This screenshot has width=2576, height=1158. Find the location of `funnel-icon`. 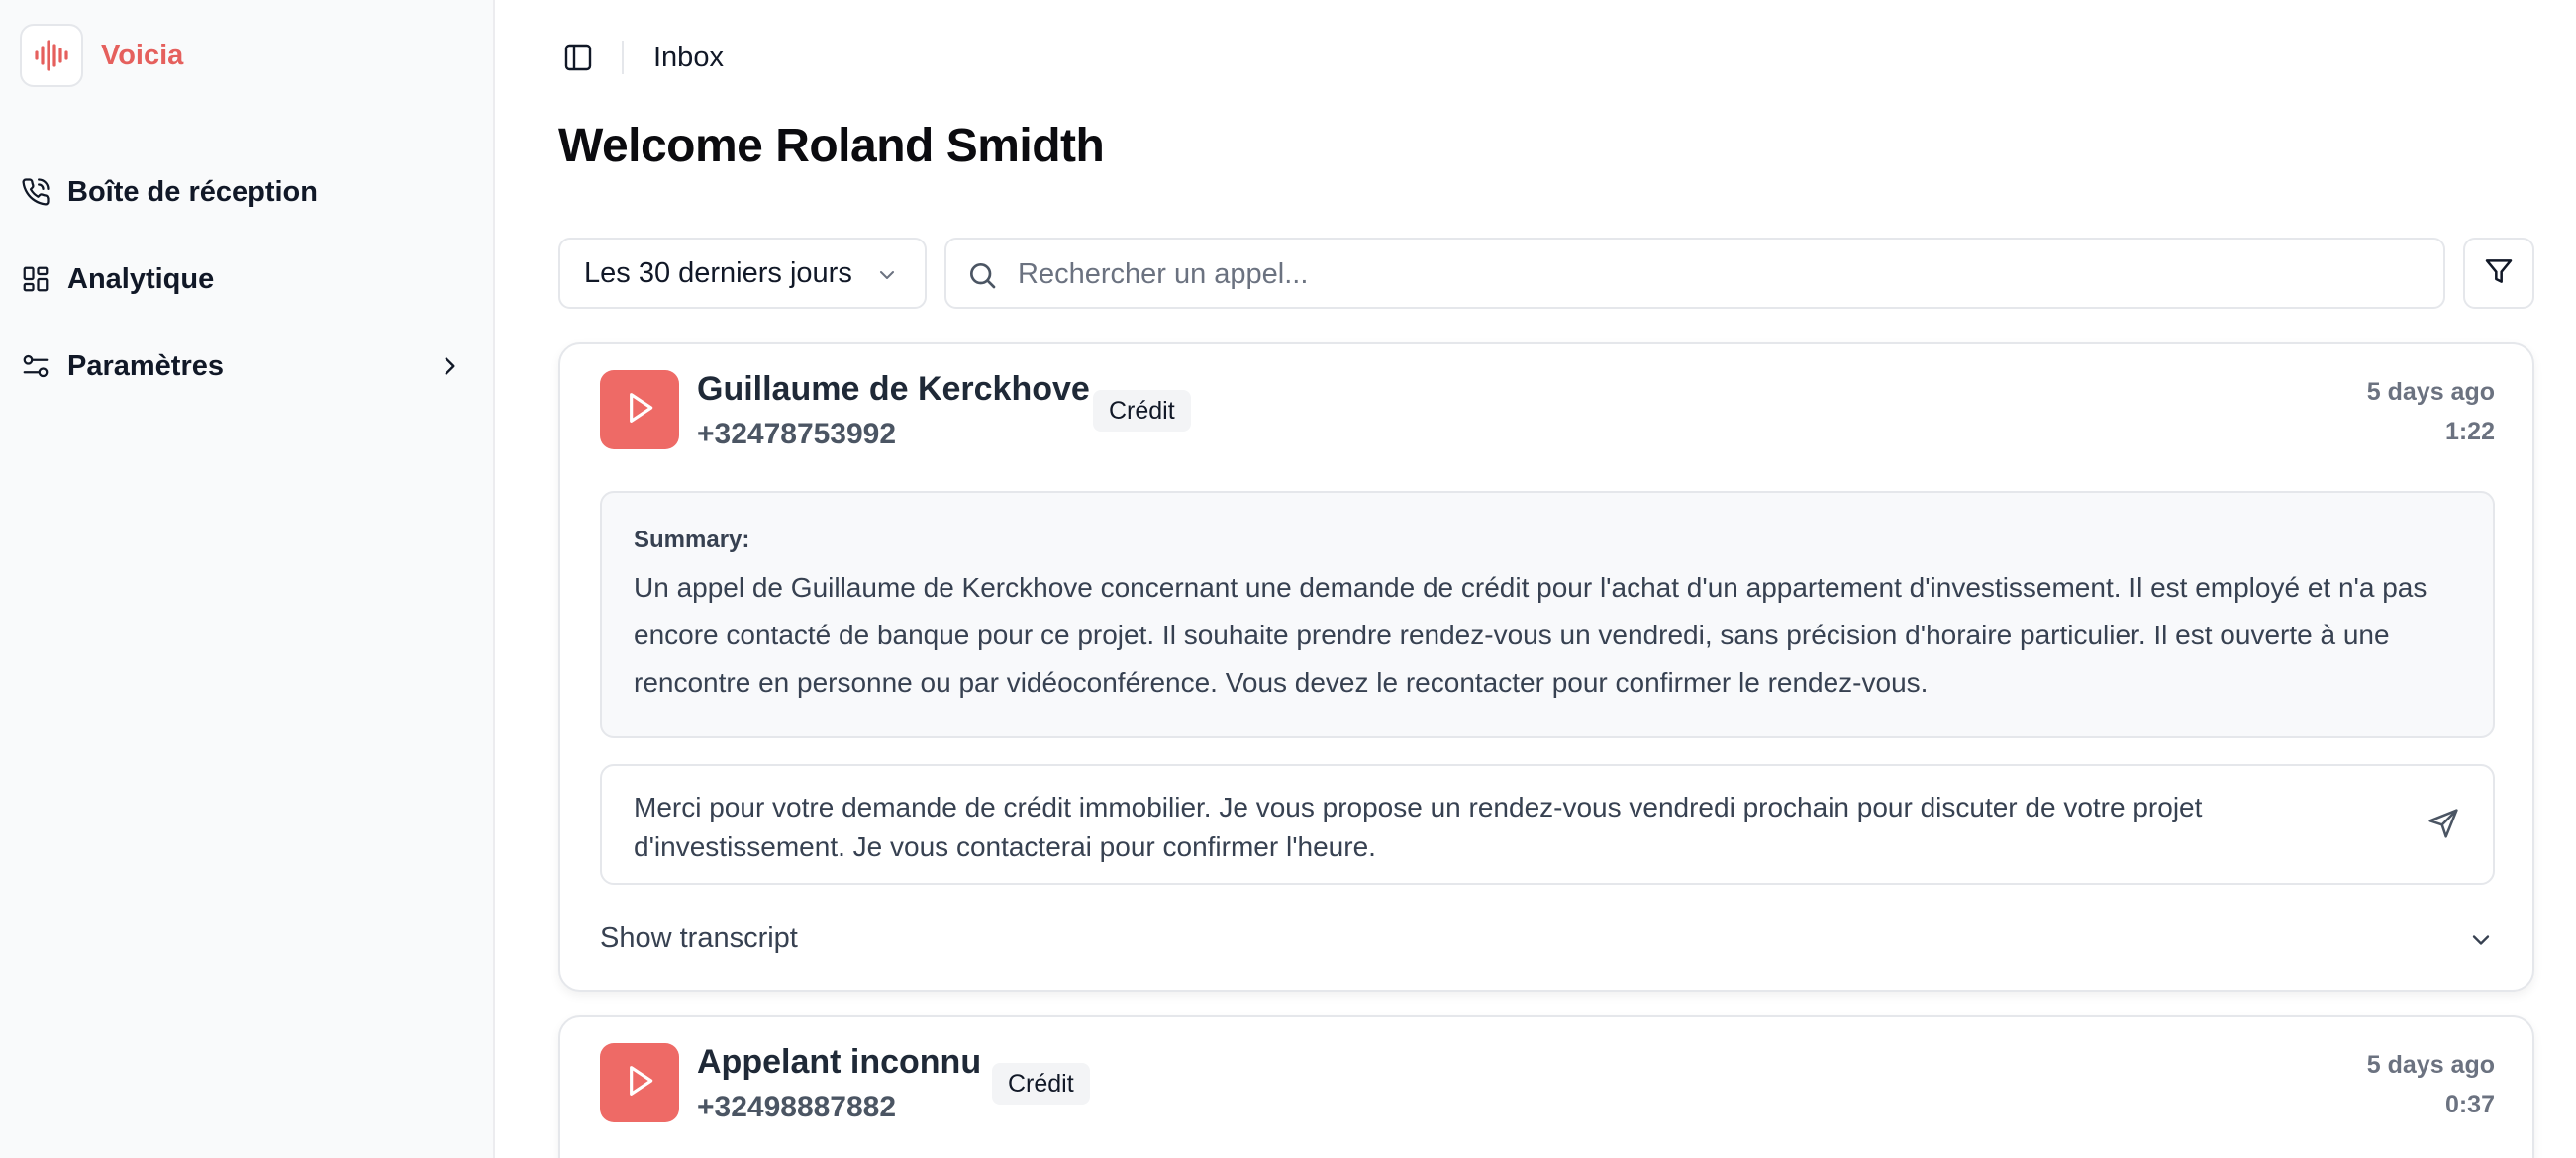

funnel-icon is located at coordinates (2499, 273).